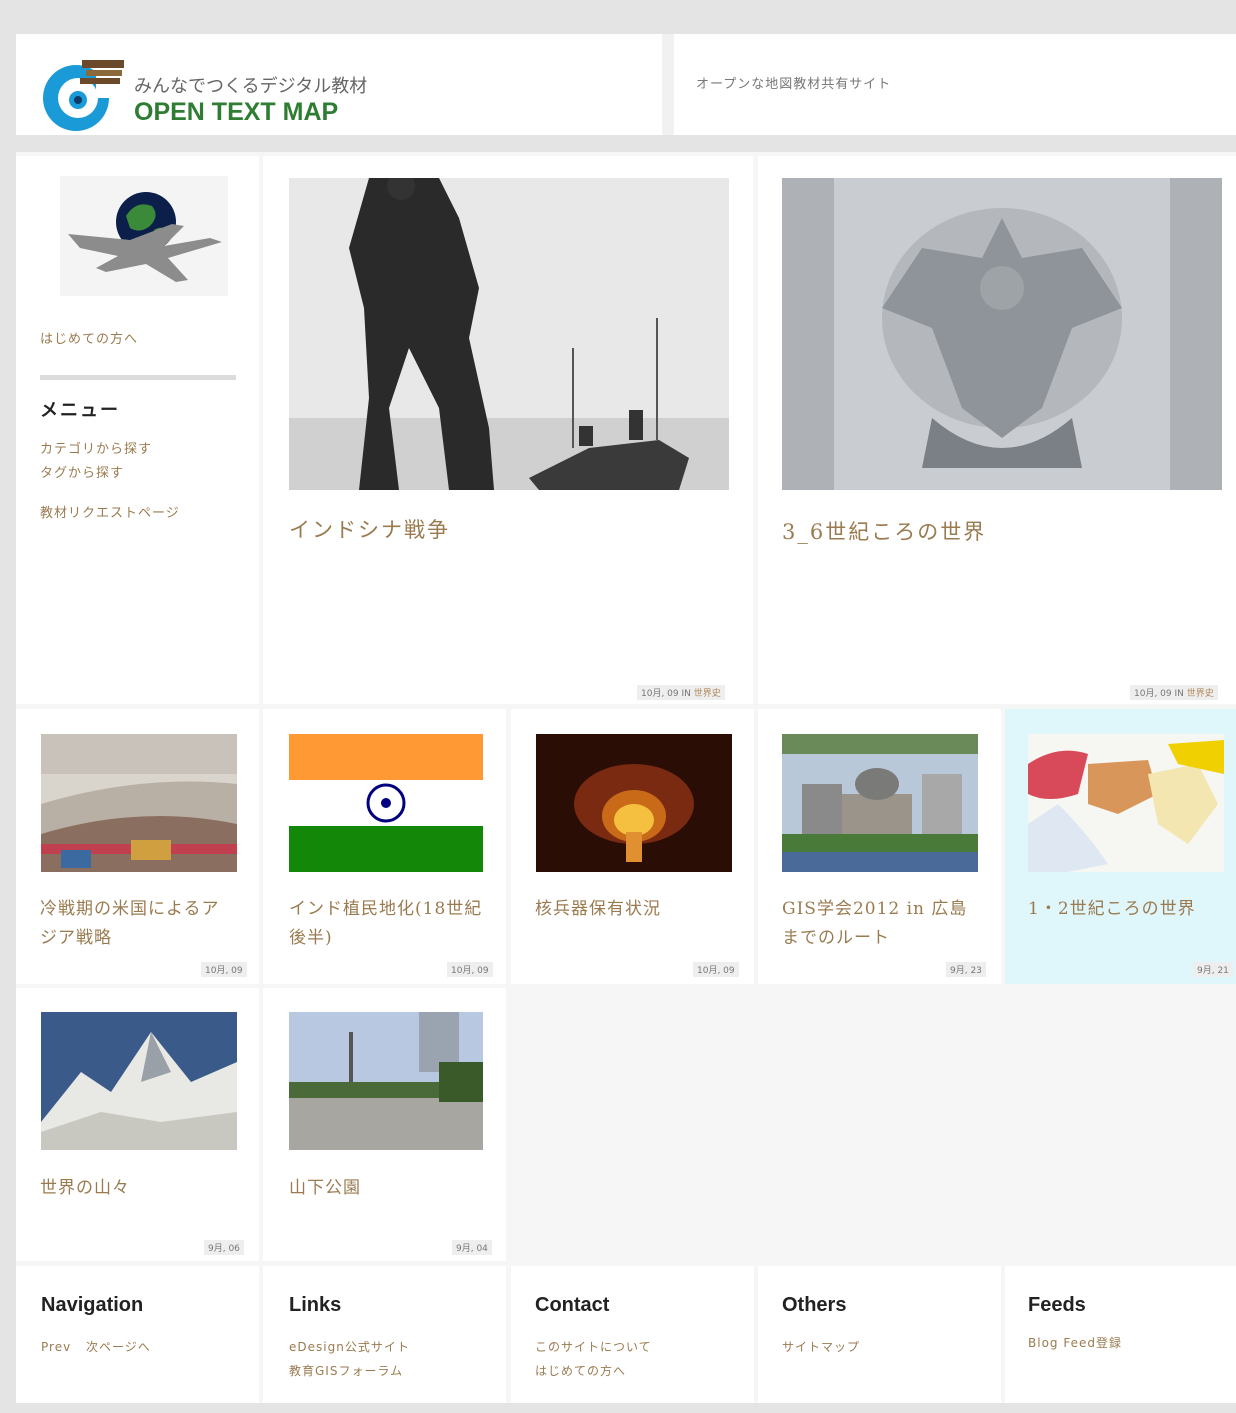 This screenshot has width=1236, height=1413. What do you see at coordinates (633, 909) in the screenshot?
I see `post-title: 核兵器保有状況` at bounding box center [633, 909].